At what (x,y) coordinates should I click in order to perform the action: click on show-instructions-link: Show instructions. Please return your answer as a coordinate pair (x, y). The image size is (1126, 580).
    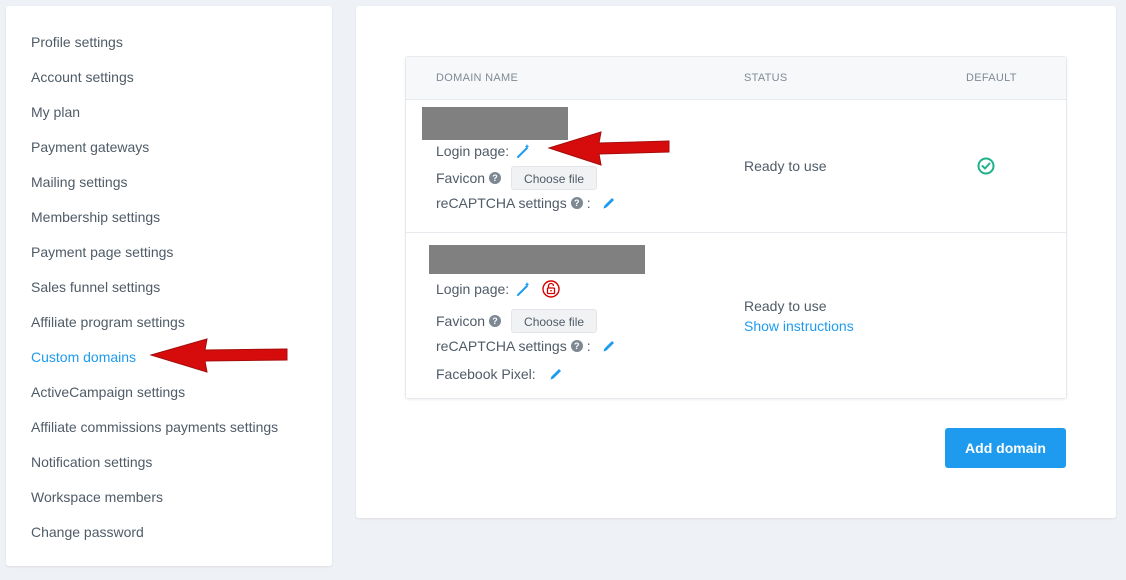
    Looking at the image, I should click on (799, 326).